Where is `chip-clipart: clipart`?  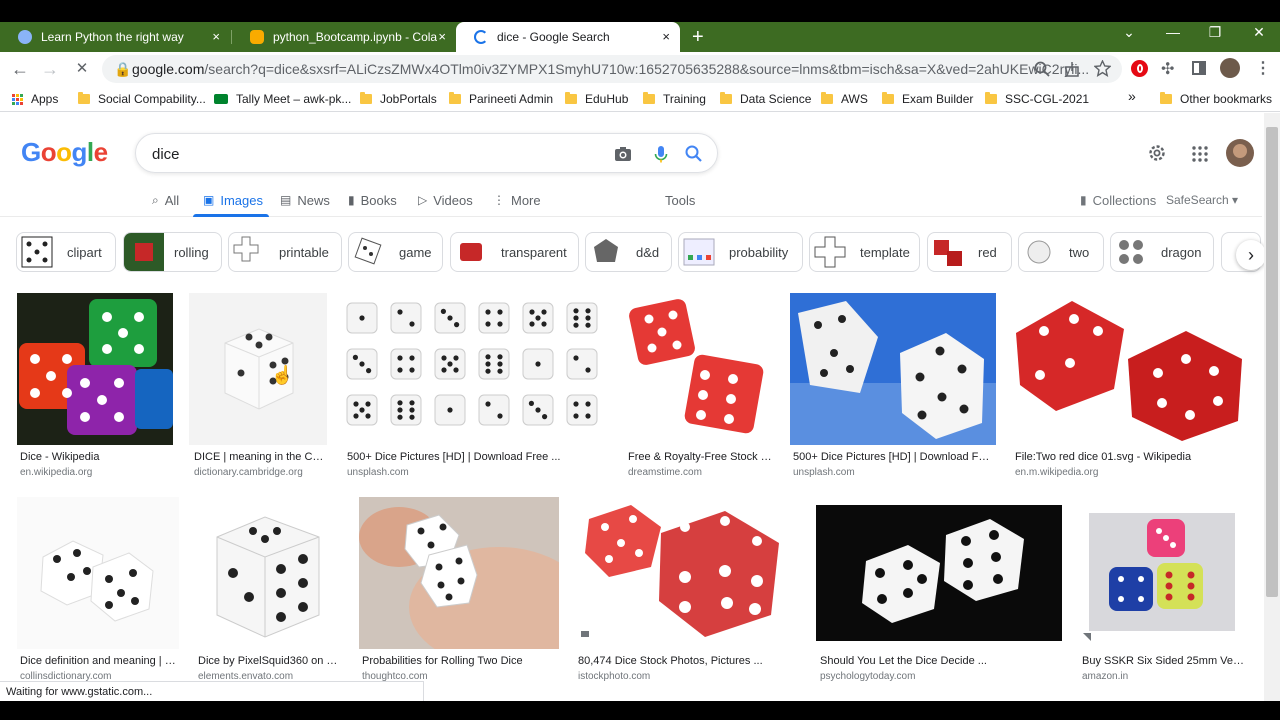 chip-clipart: clipart is located at coordinates (66, 252).